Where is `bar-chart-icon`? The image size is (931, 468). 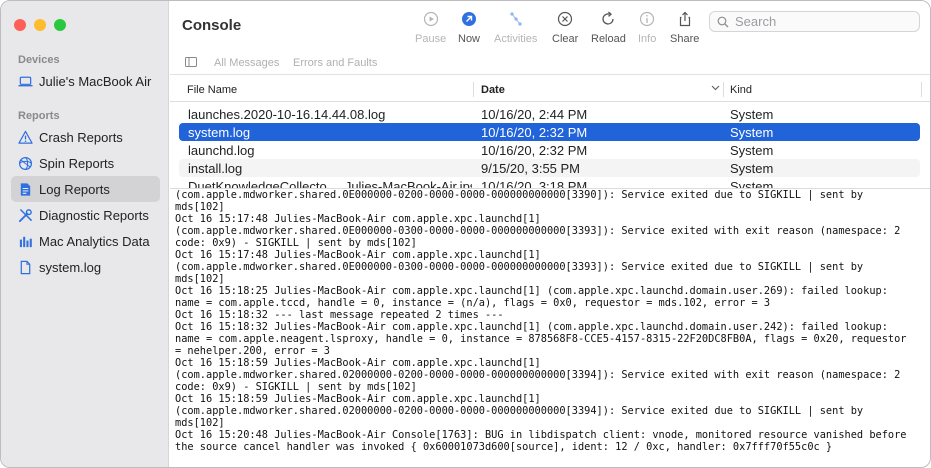
bar-chart-icon is located at coordinates (25, 241).